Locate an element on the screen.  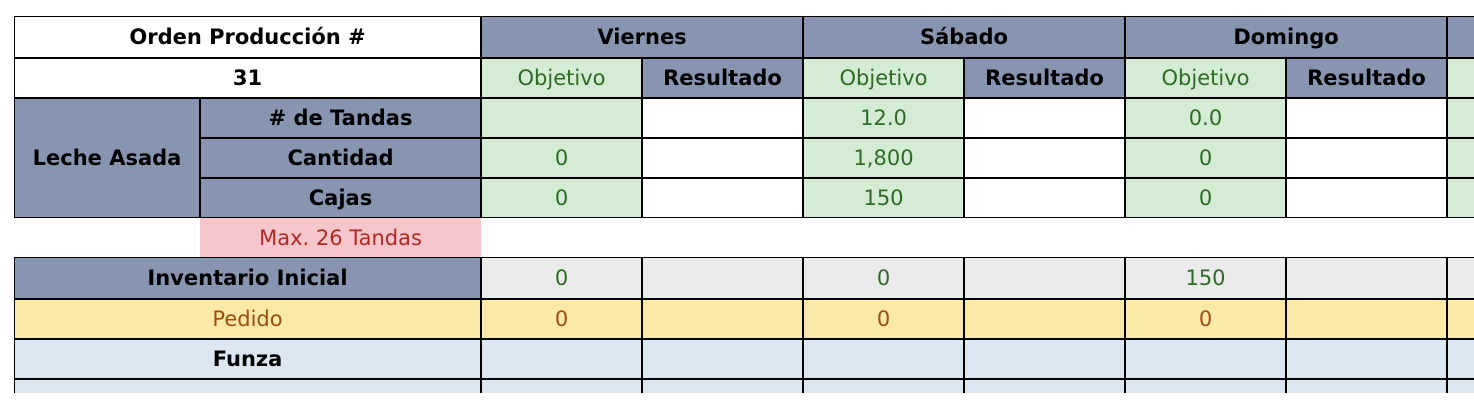
orden-produccion-label: Orden Producción # is located at coordinates (247, 37).